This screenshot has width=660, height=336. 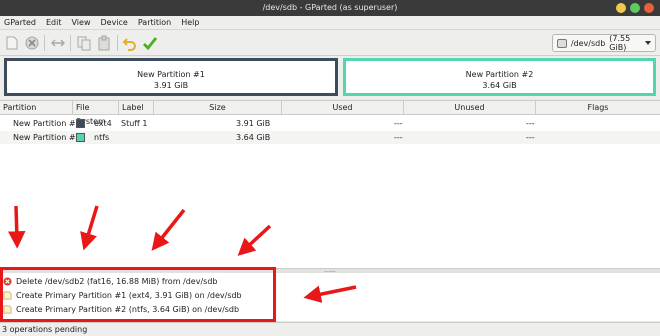 What do you see at coordinates (12, 43) in the screenshot?
I see `new-icon` at bounding box center [12, 43].